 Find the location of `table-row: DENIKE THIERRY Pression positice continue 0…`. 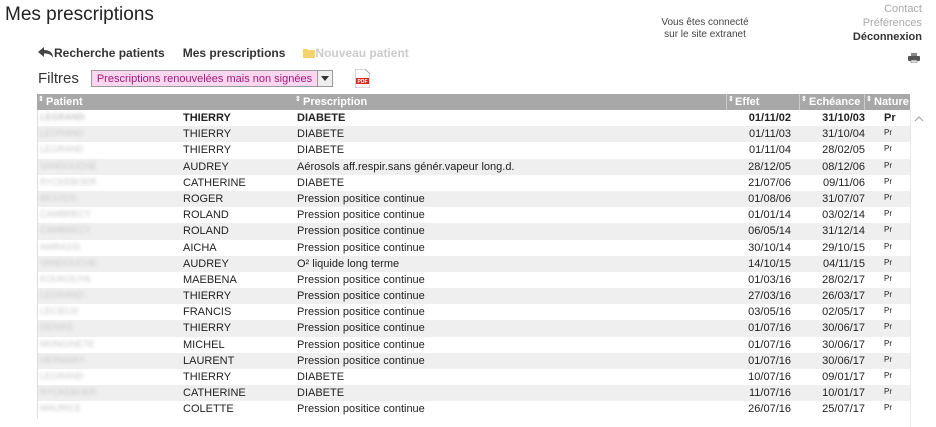

table-row: DENIKE THIERRY Pression positice continue 0… is located at coordinates (474, 328).